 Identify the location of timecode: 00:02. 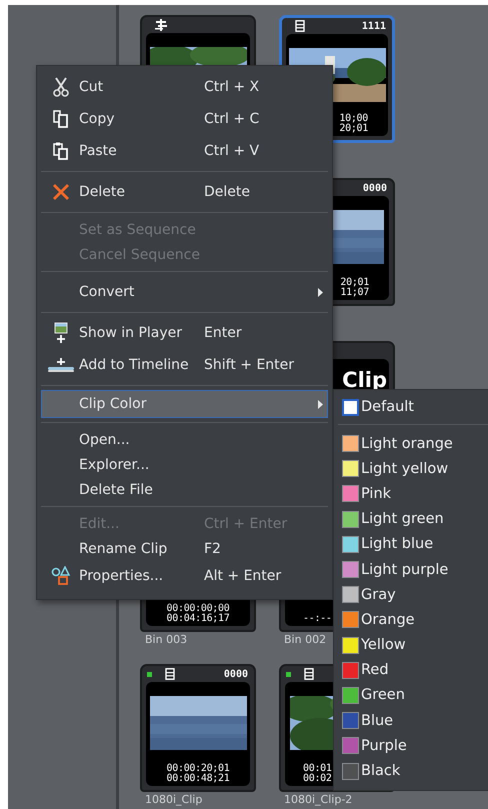
(317, 779).